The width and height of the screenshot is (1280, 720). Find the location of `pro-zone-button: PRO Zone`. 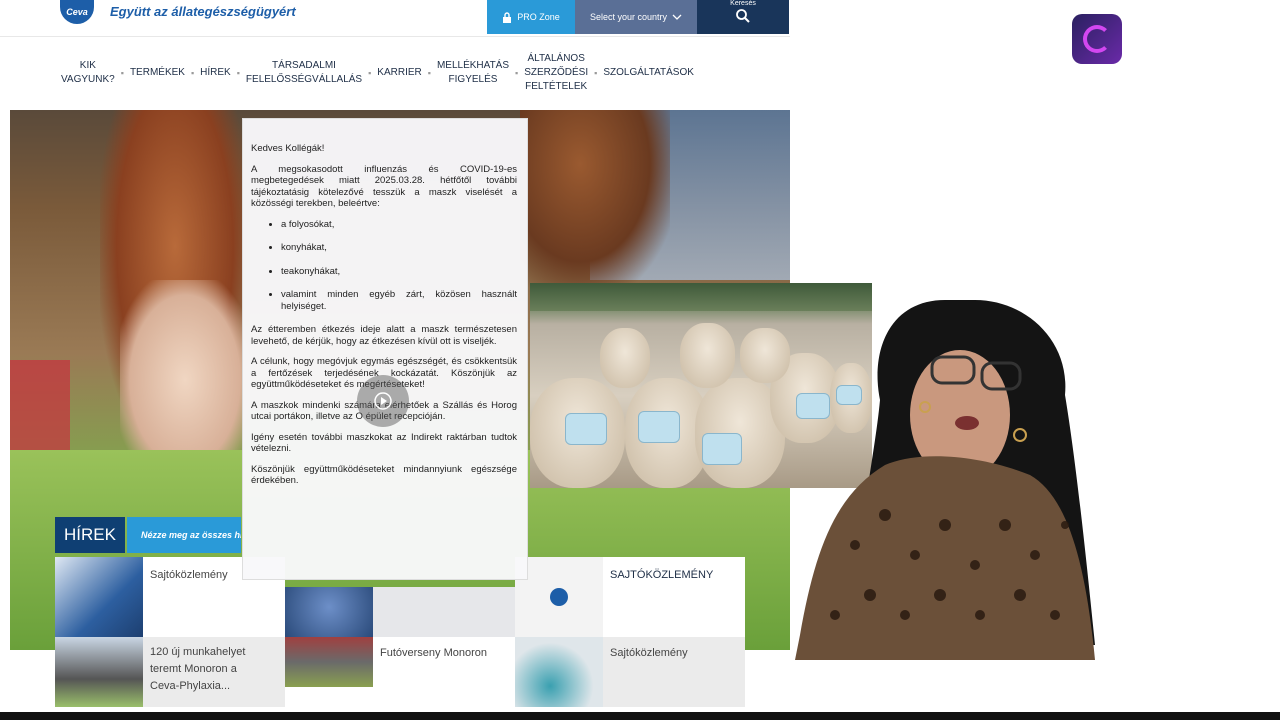

pro-zone-button: PRO Zone is located at coordinates (531, 17).